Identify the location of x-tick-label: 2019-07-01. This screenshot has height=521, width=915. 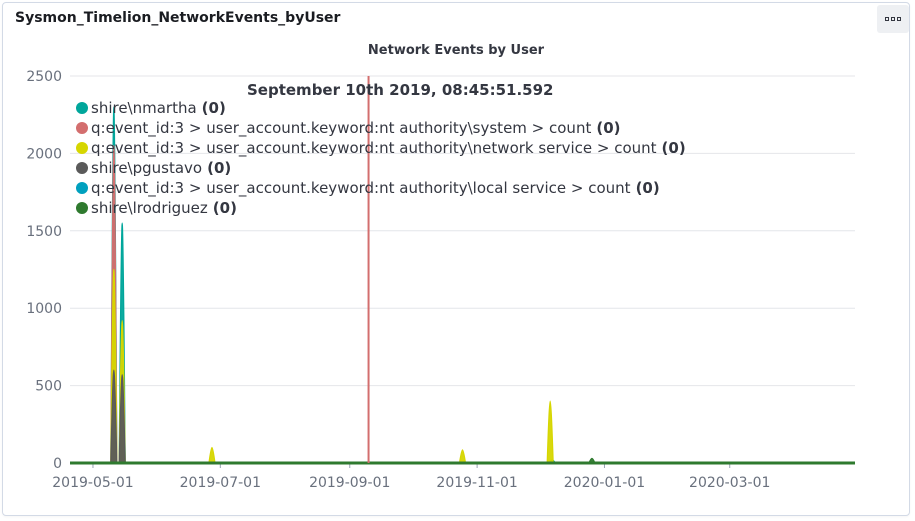
(220, 483).